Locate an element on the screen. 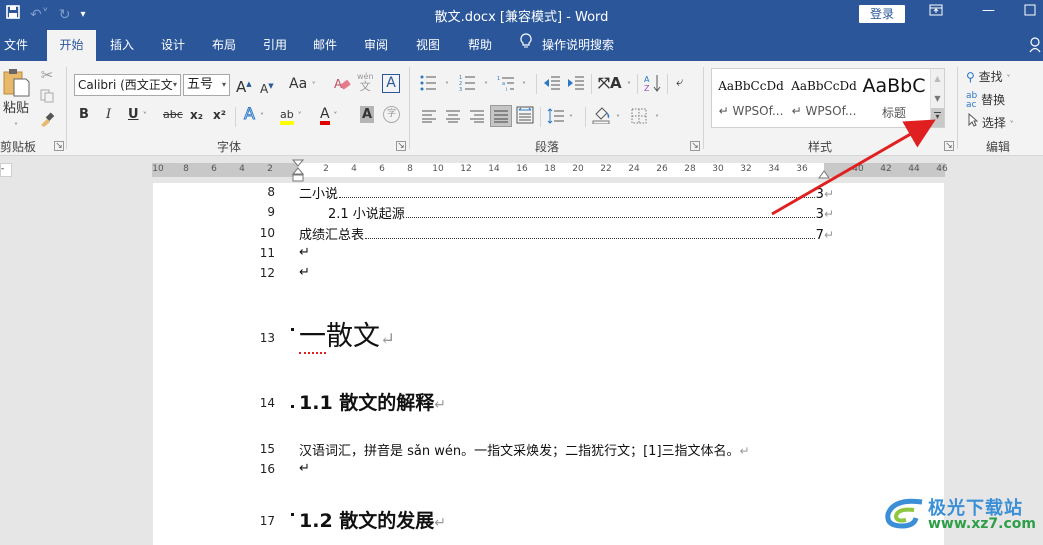  clear-formatting-button: A is located at coordinates (342, 86).